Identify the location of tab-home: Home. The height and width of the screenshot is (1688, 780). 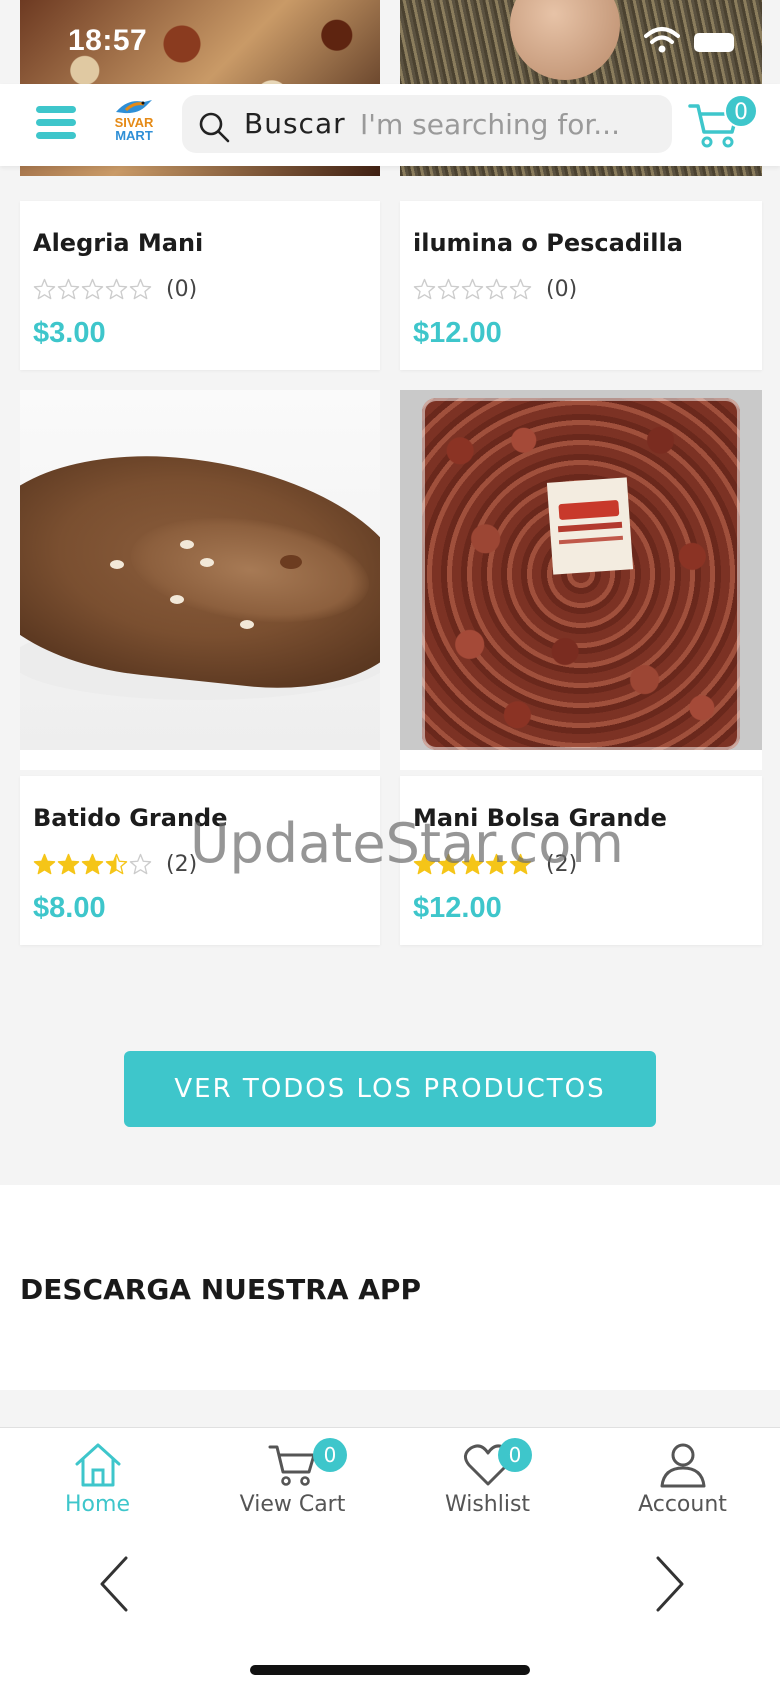
(97, 1478).